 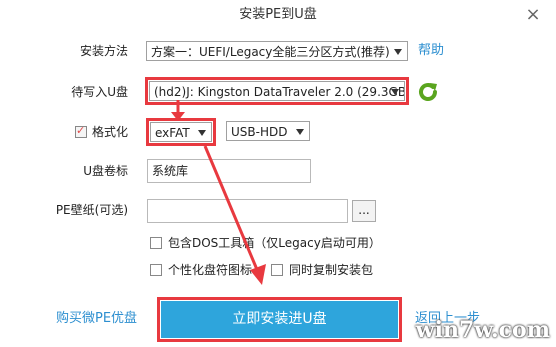 What do you see at coordinates (482, 330) in the screenshot?
I see `watermark: win7w.com` at bounding box center [482, 330].